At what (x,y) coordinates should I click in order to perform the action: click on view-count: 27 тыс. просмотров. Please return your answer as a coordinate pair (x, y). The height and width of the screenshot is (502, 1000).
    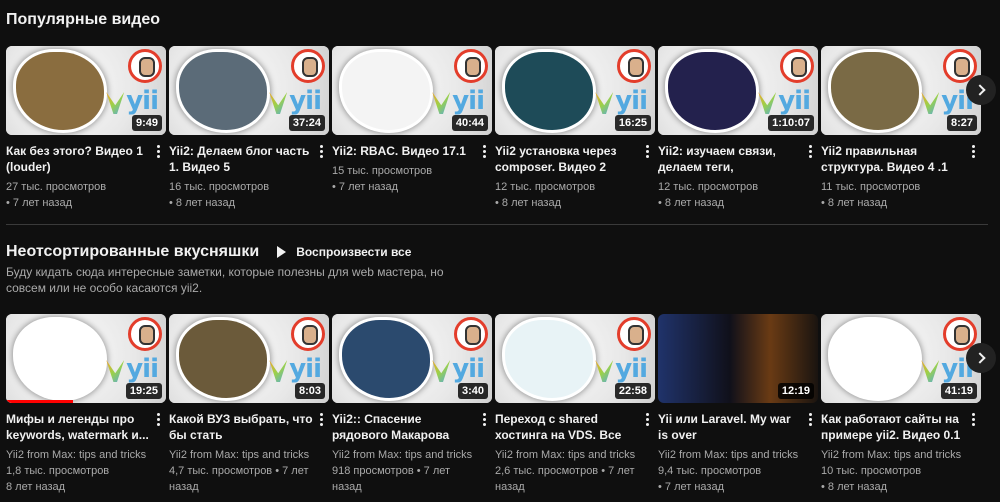
    Looking at the image, I should click on (56, 187).